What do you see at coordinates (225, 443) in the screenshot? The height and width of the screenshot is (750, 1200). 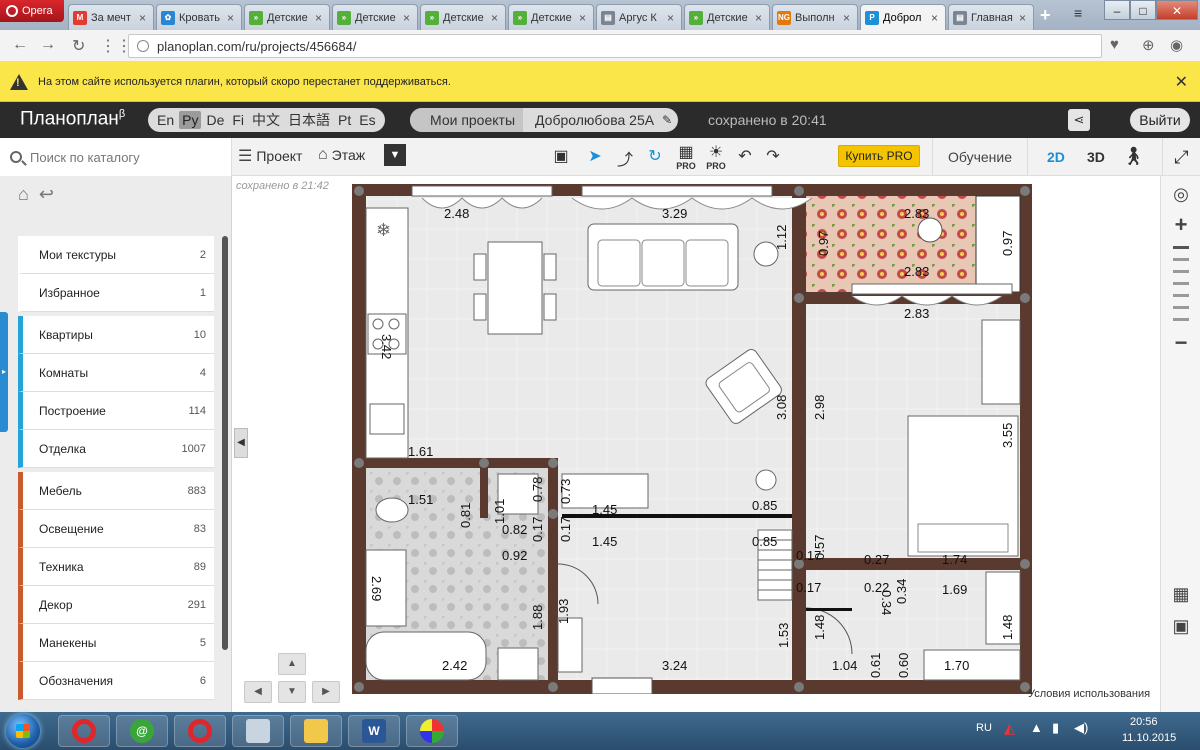 I see `catalog-scrollbar` at bounding box center [225, 443].